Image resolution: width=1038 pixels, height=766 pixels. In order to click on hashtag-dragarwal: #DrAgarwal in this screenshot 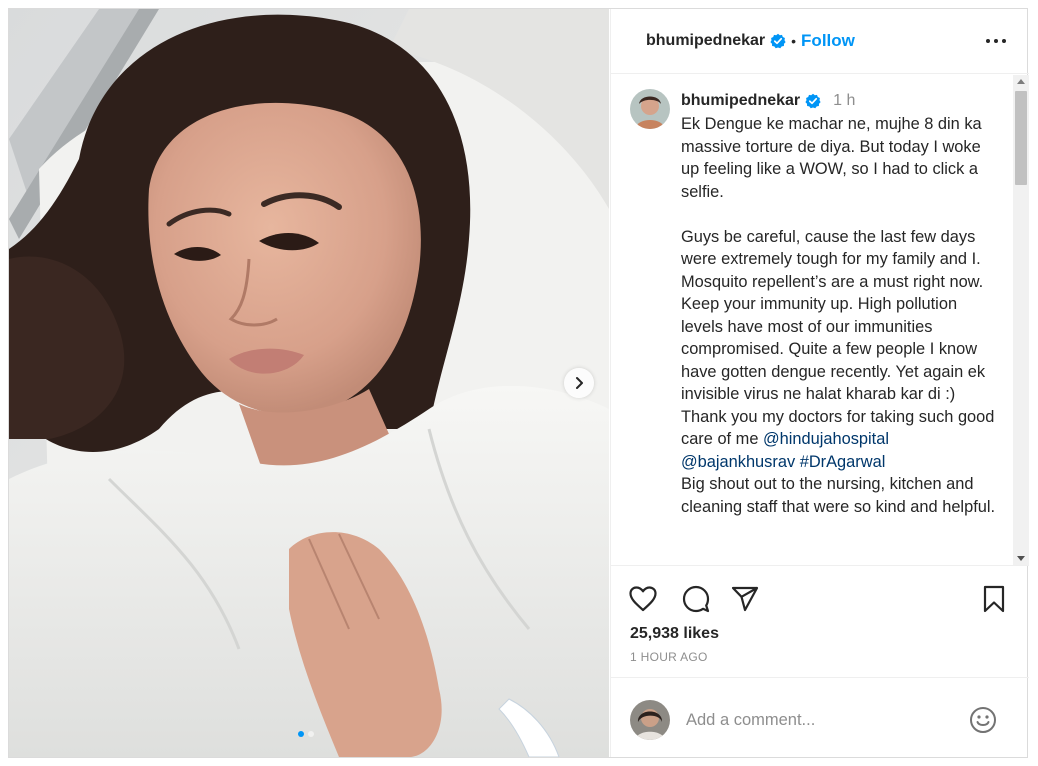, I will do `click(843, 462)`.